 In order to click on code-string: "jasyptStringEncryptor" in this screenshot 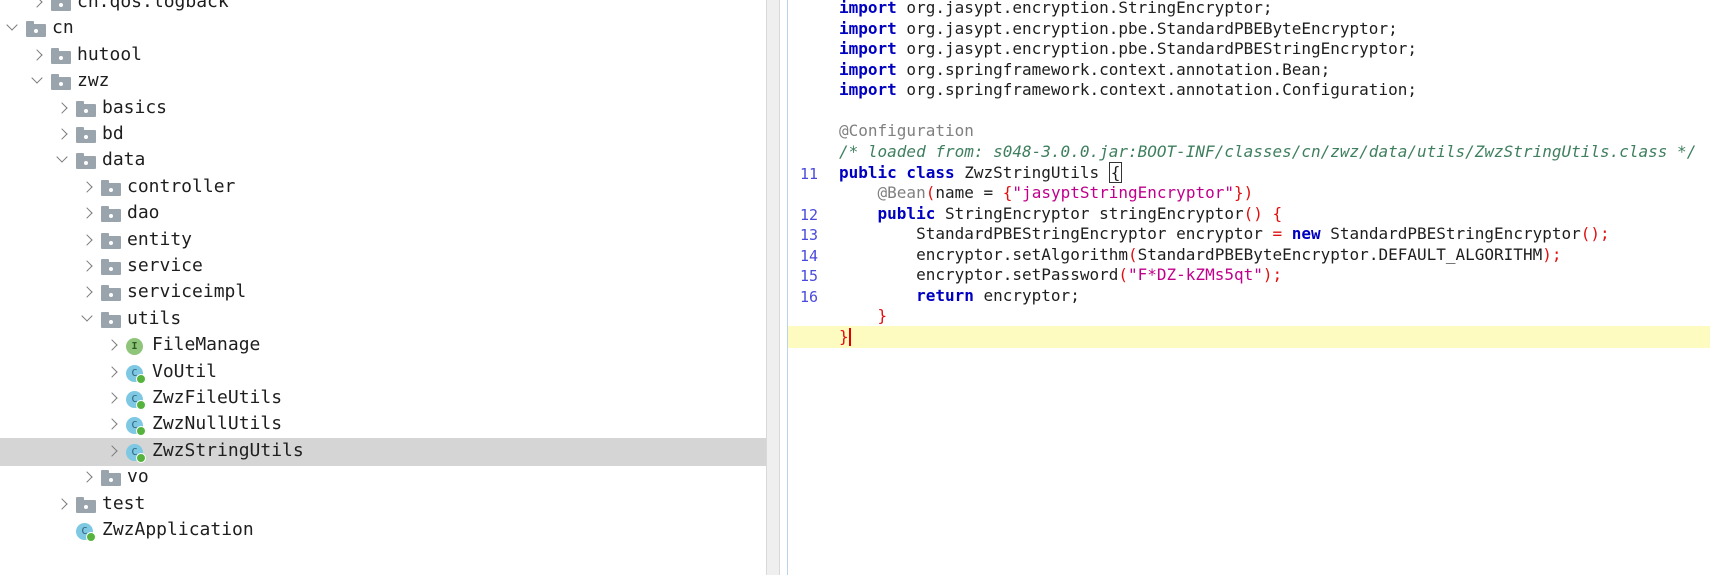, I will do `click(1123, 192)`.